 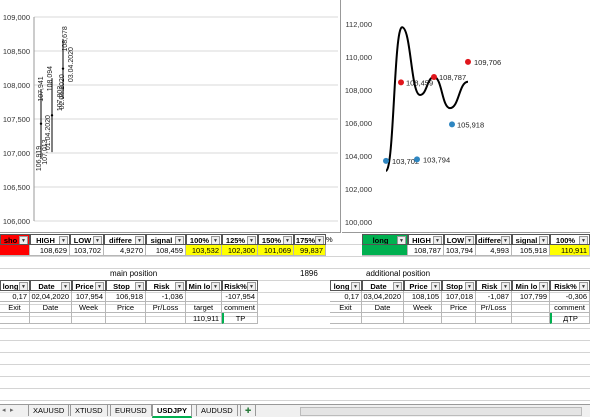 I want to click on add-comment-value: ДТР, so click(x=570, y=318).